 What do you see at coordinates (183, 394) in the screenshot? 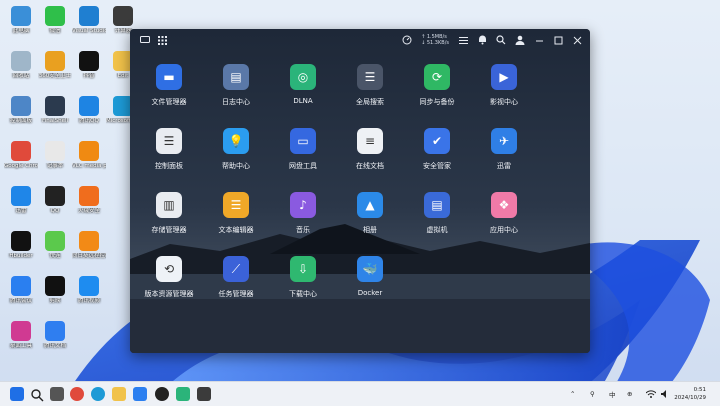
I see `nas-taskbar-icon` at bounding box center [183, 394].